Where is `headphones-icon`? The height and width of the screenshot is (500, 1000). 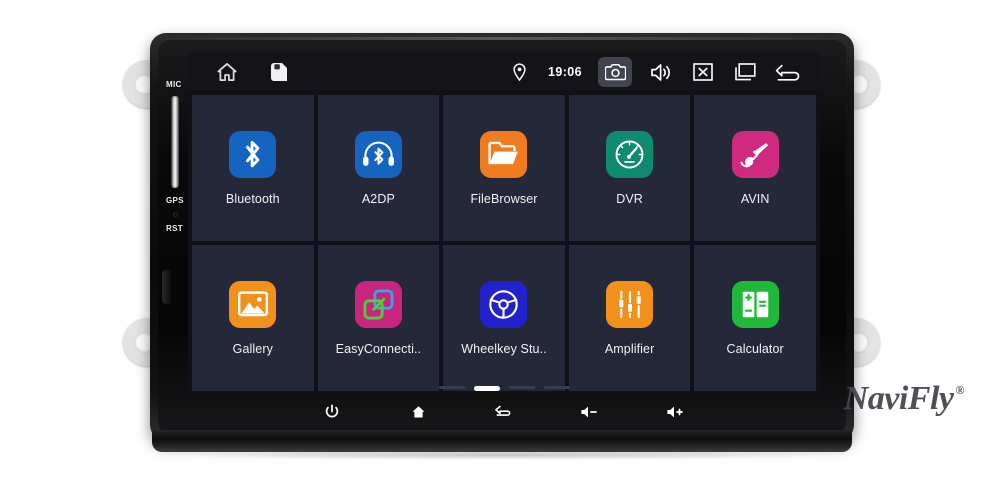
headphones-icon is located at coordinates (378, 154).